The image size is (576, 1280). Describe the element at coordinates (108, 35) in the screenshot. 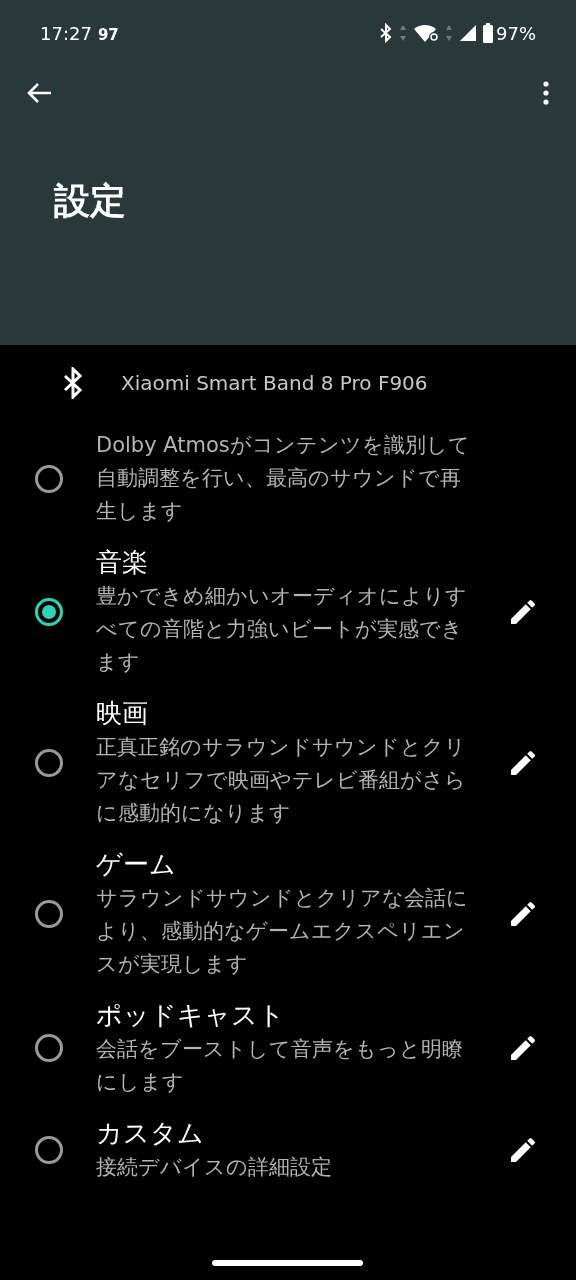

I see `status-indicator: 97` at that location.